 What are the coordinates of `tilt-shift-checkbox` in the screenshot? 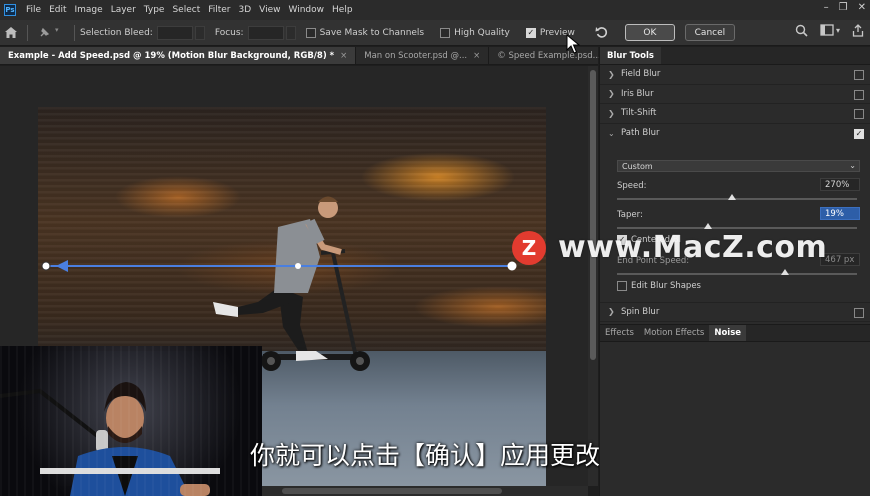 It's located at (859, 114).